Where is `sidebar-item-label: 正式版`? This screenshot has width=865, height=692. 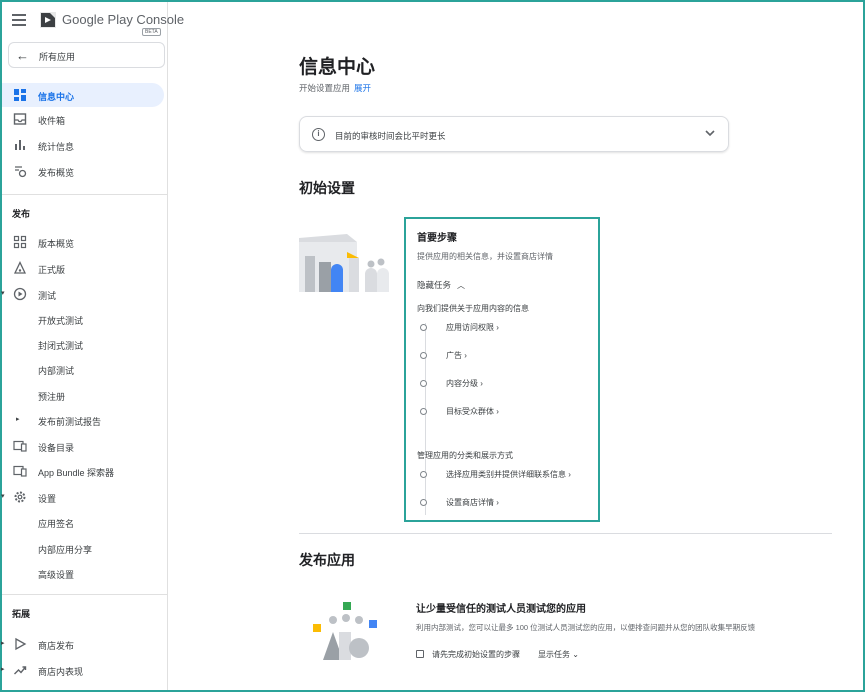 sidebar-item-label: 正式版 is located at coordinates (52, 270).